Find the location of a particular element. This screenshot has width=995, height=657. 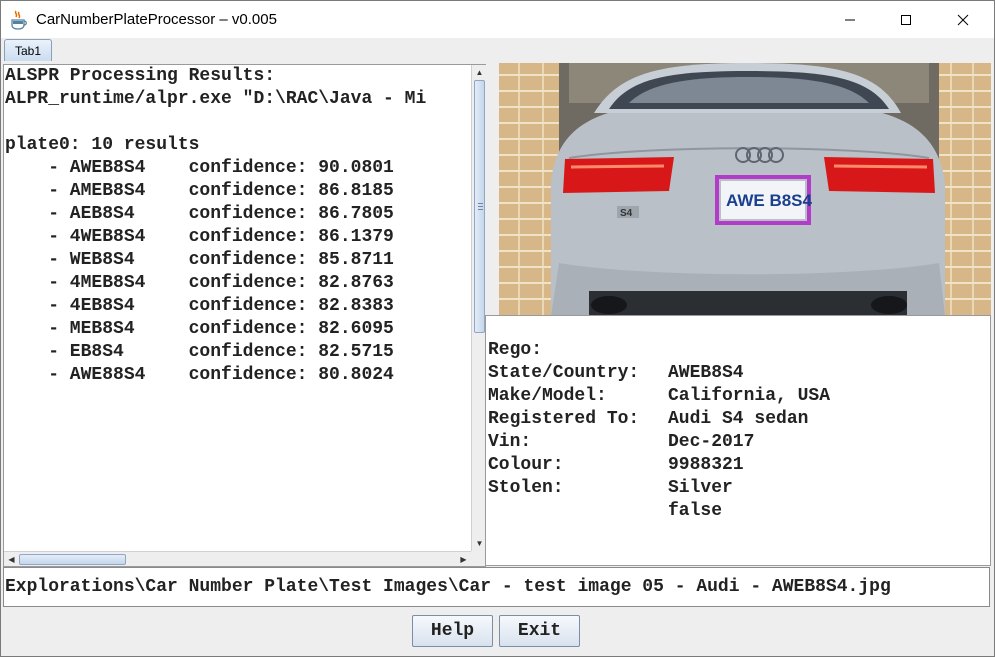

horizontal-scroll-thumb is located at coordinates (72, 559).